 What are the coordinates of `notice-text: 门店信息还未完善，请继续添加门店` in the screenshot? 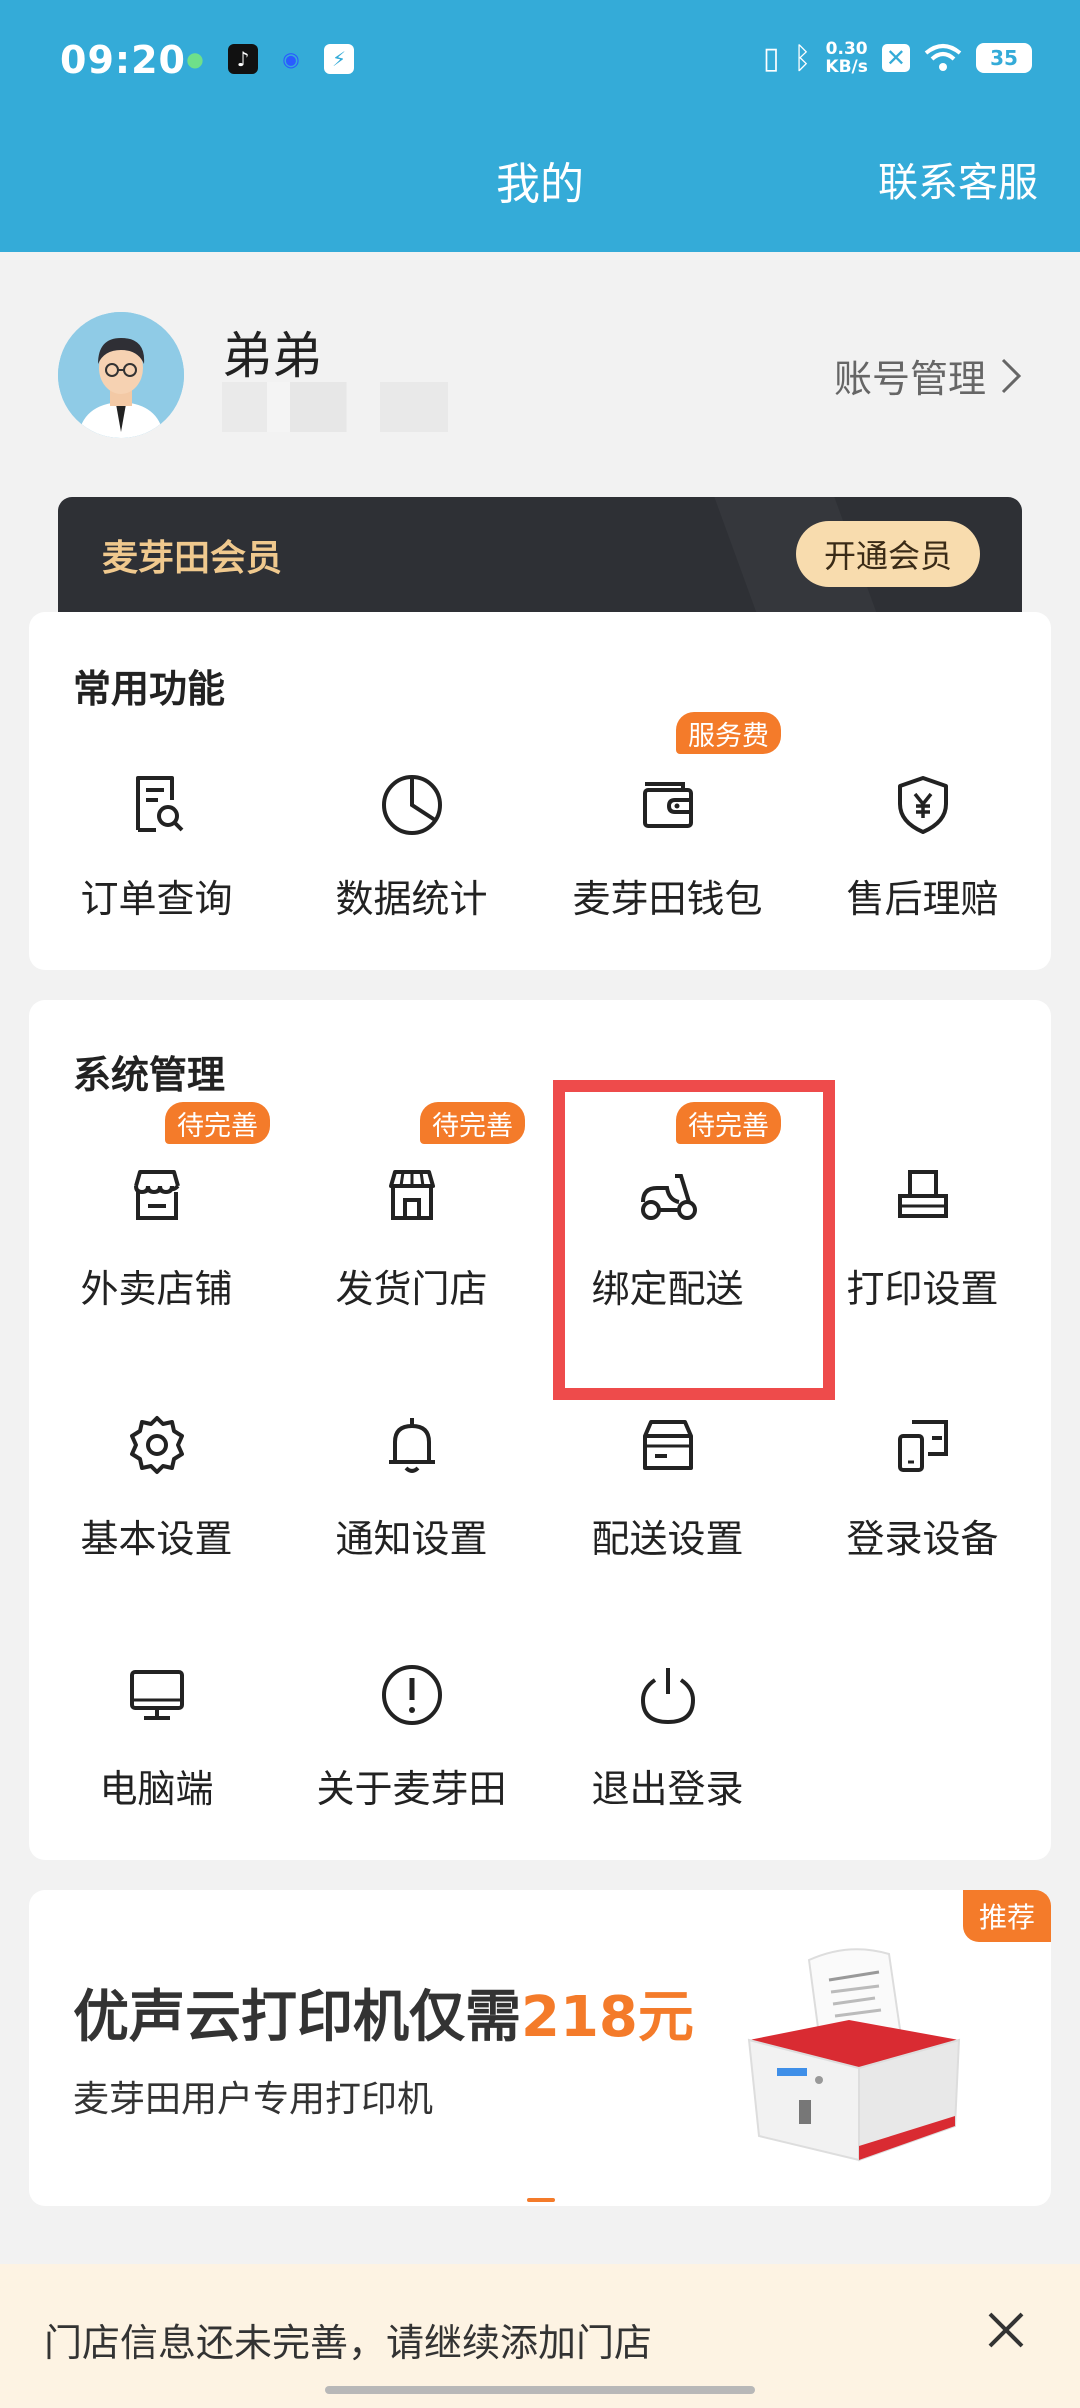 It's located at (348, 2343).